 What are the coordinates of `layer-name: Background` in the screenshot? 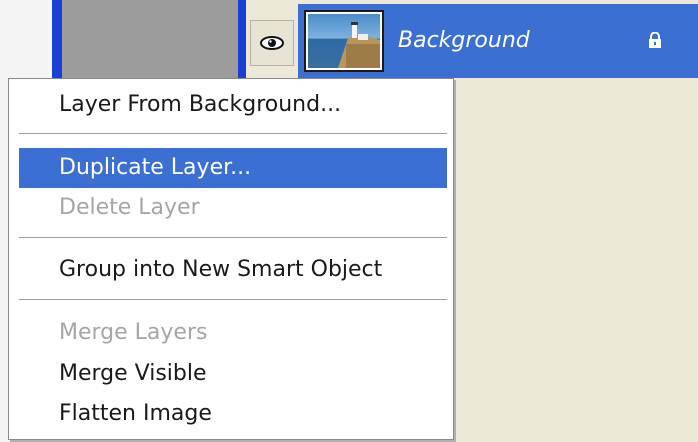 It's located at (464, 40).